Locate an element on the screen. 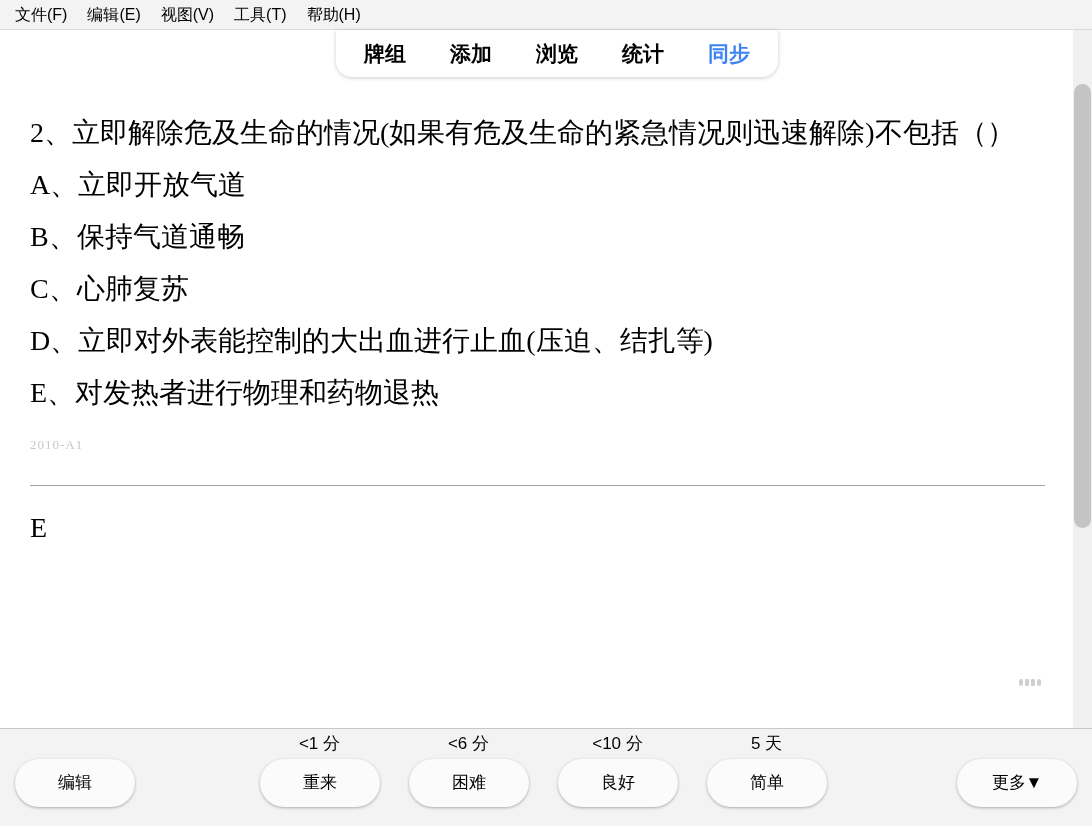 Image resolution: width=1092 pixels, height=826 pixels. menu-item: 文件(F) is located at coordinates (41, 14).